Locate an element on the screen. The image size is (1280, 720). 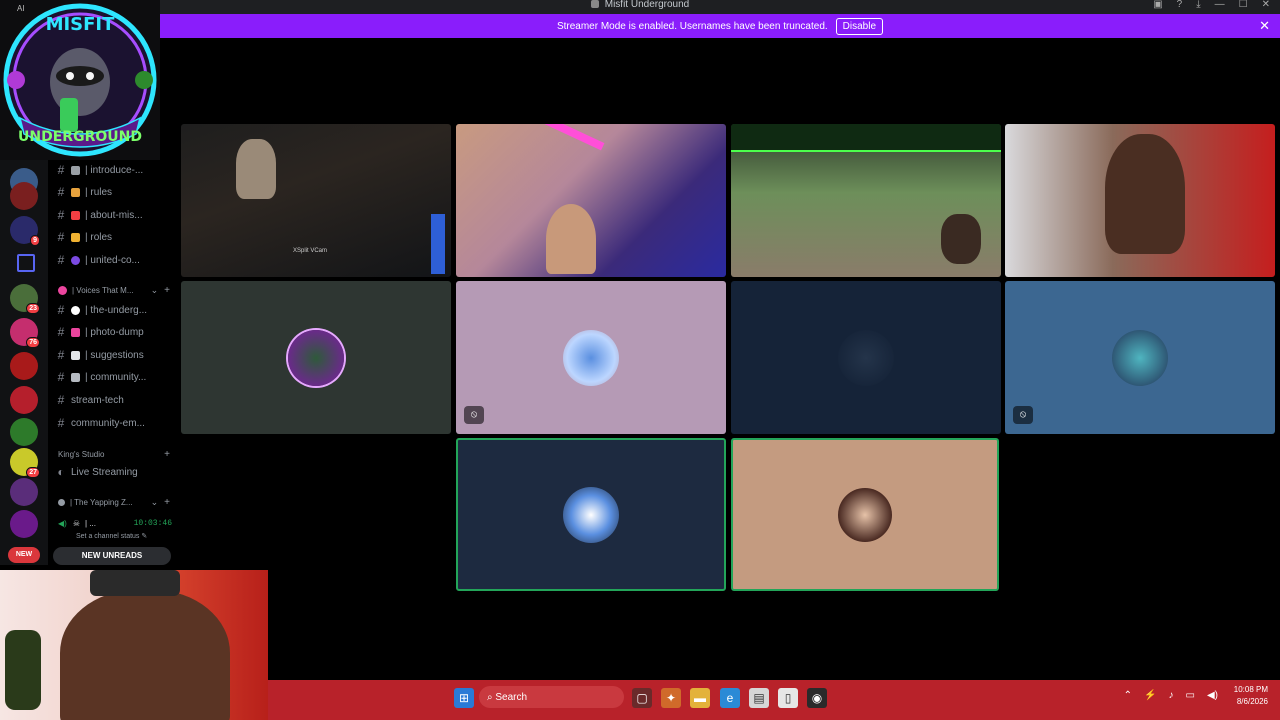
stream-tile is located at coordinates (866, 200).